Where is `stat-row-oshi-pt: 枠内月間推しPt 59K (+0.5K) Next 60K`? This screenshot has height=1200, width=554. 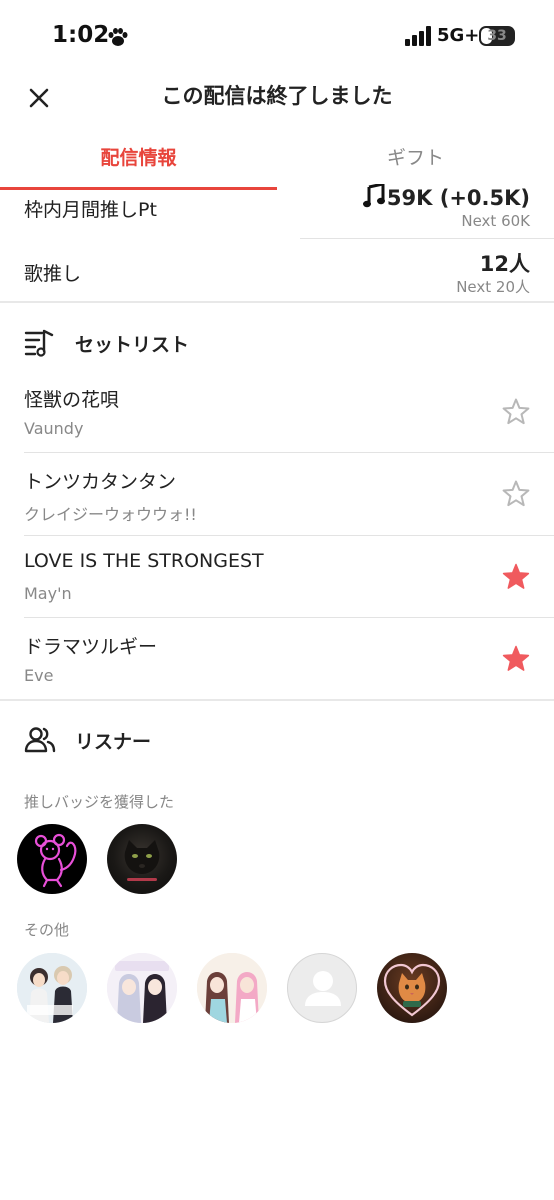
stat-row-oshi-pt: 枠内月間推しPt 59K (+0.5K) Next 60K is located at coordinates (277, 212).